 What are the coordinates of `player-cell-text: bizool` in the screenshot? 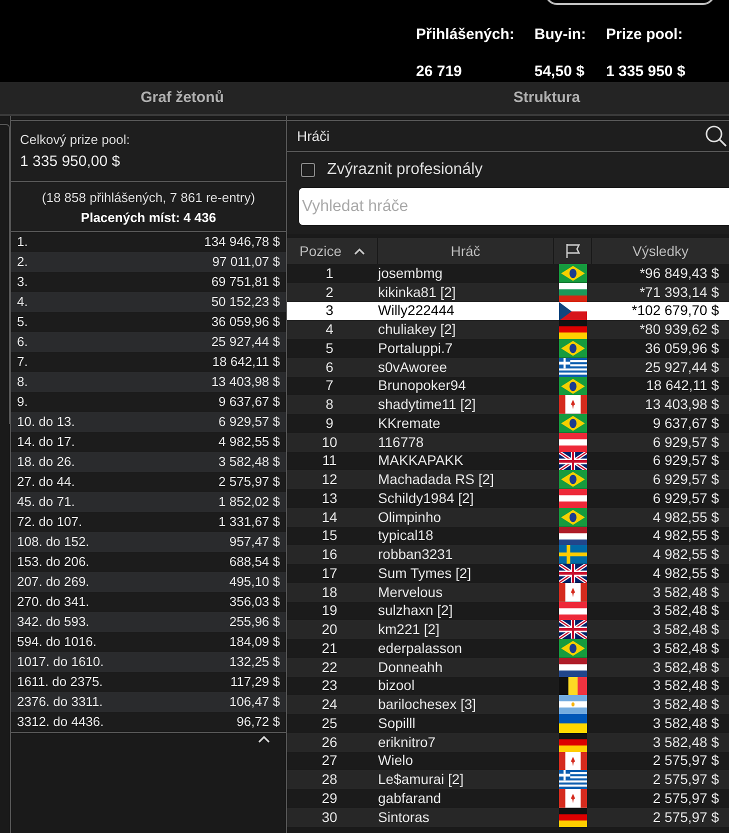 It's located at (396, 686).